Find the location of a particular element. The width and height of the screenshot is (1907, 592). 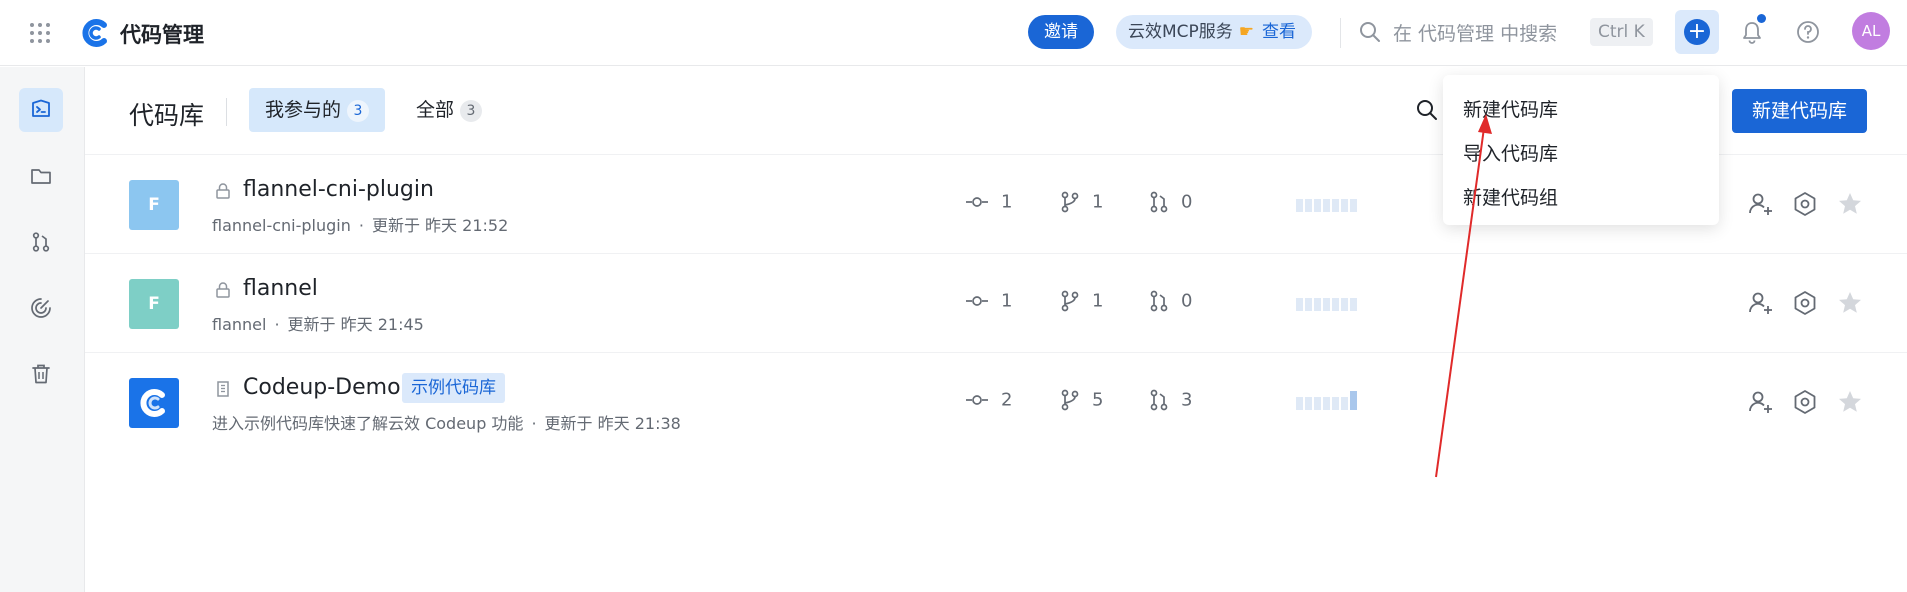

repo-name-link: flannel is located at coordinates (280, 288).